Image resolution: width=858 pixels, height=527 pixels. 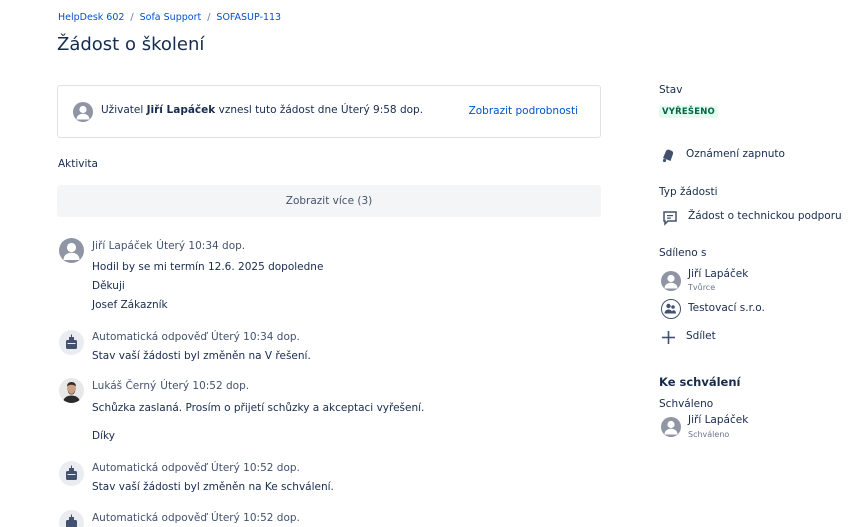 What do you see at coordinates (329, 201) in the screenshot?
I see `show-more-button: Zobrazit více (3)` at bounding box center [329, 201].